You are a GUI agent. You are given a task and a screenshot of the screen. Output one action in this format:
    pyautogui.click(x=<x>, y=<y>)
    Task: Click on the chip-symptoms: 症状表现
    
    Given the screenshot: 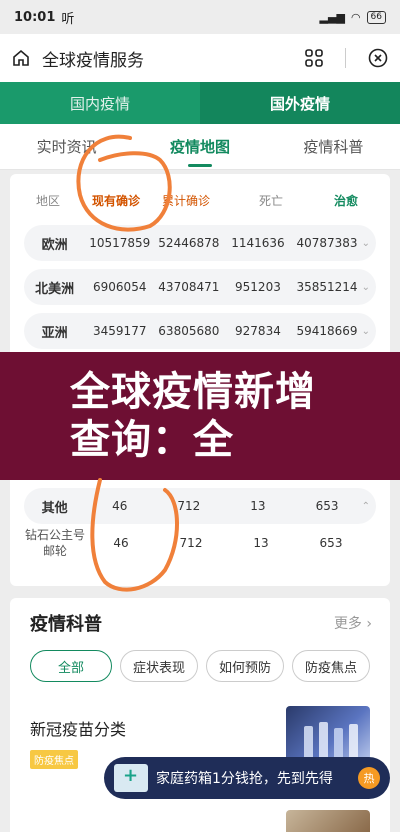 What is the action you would take?
    pyautogui.click(x=159, y=666)
    